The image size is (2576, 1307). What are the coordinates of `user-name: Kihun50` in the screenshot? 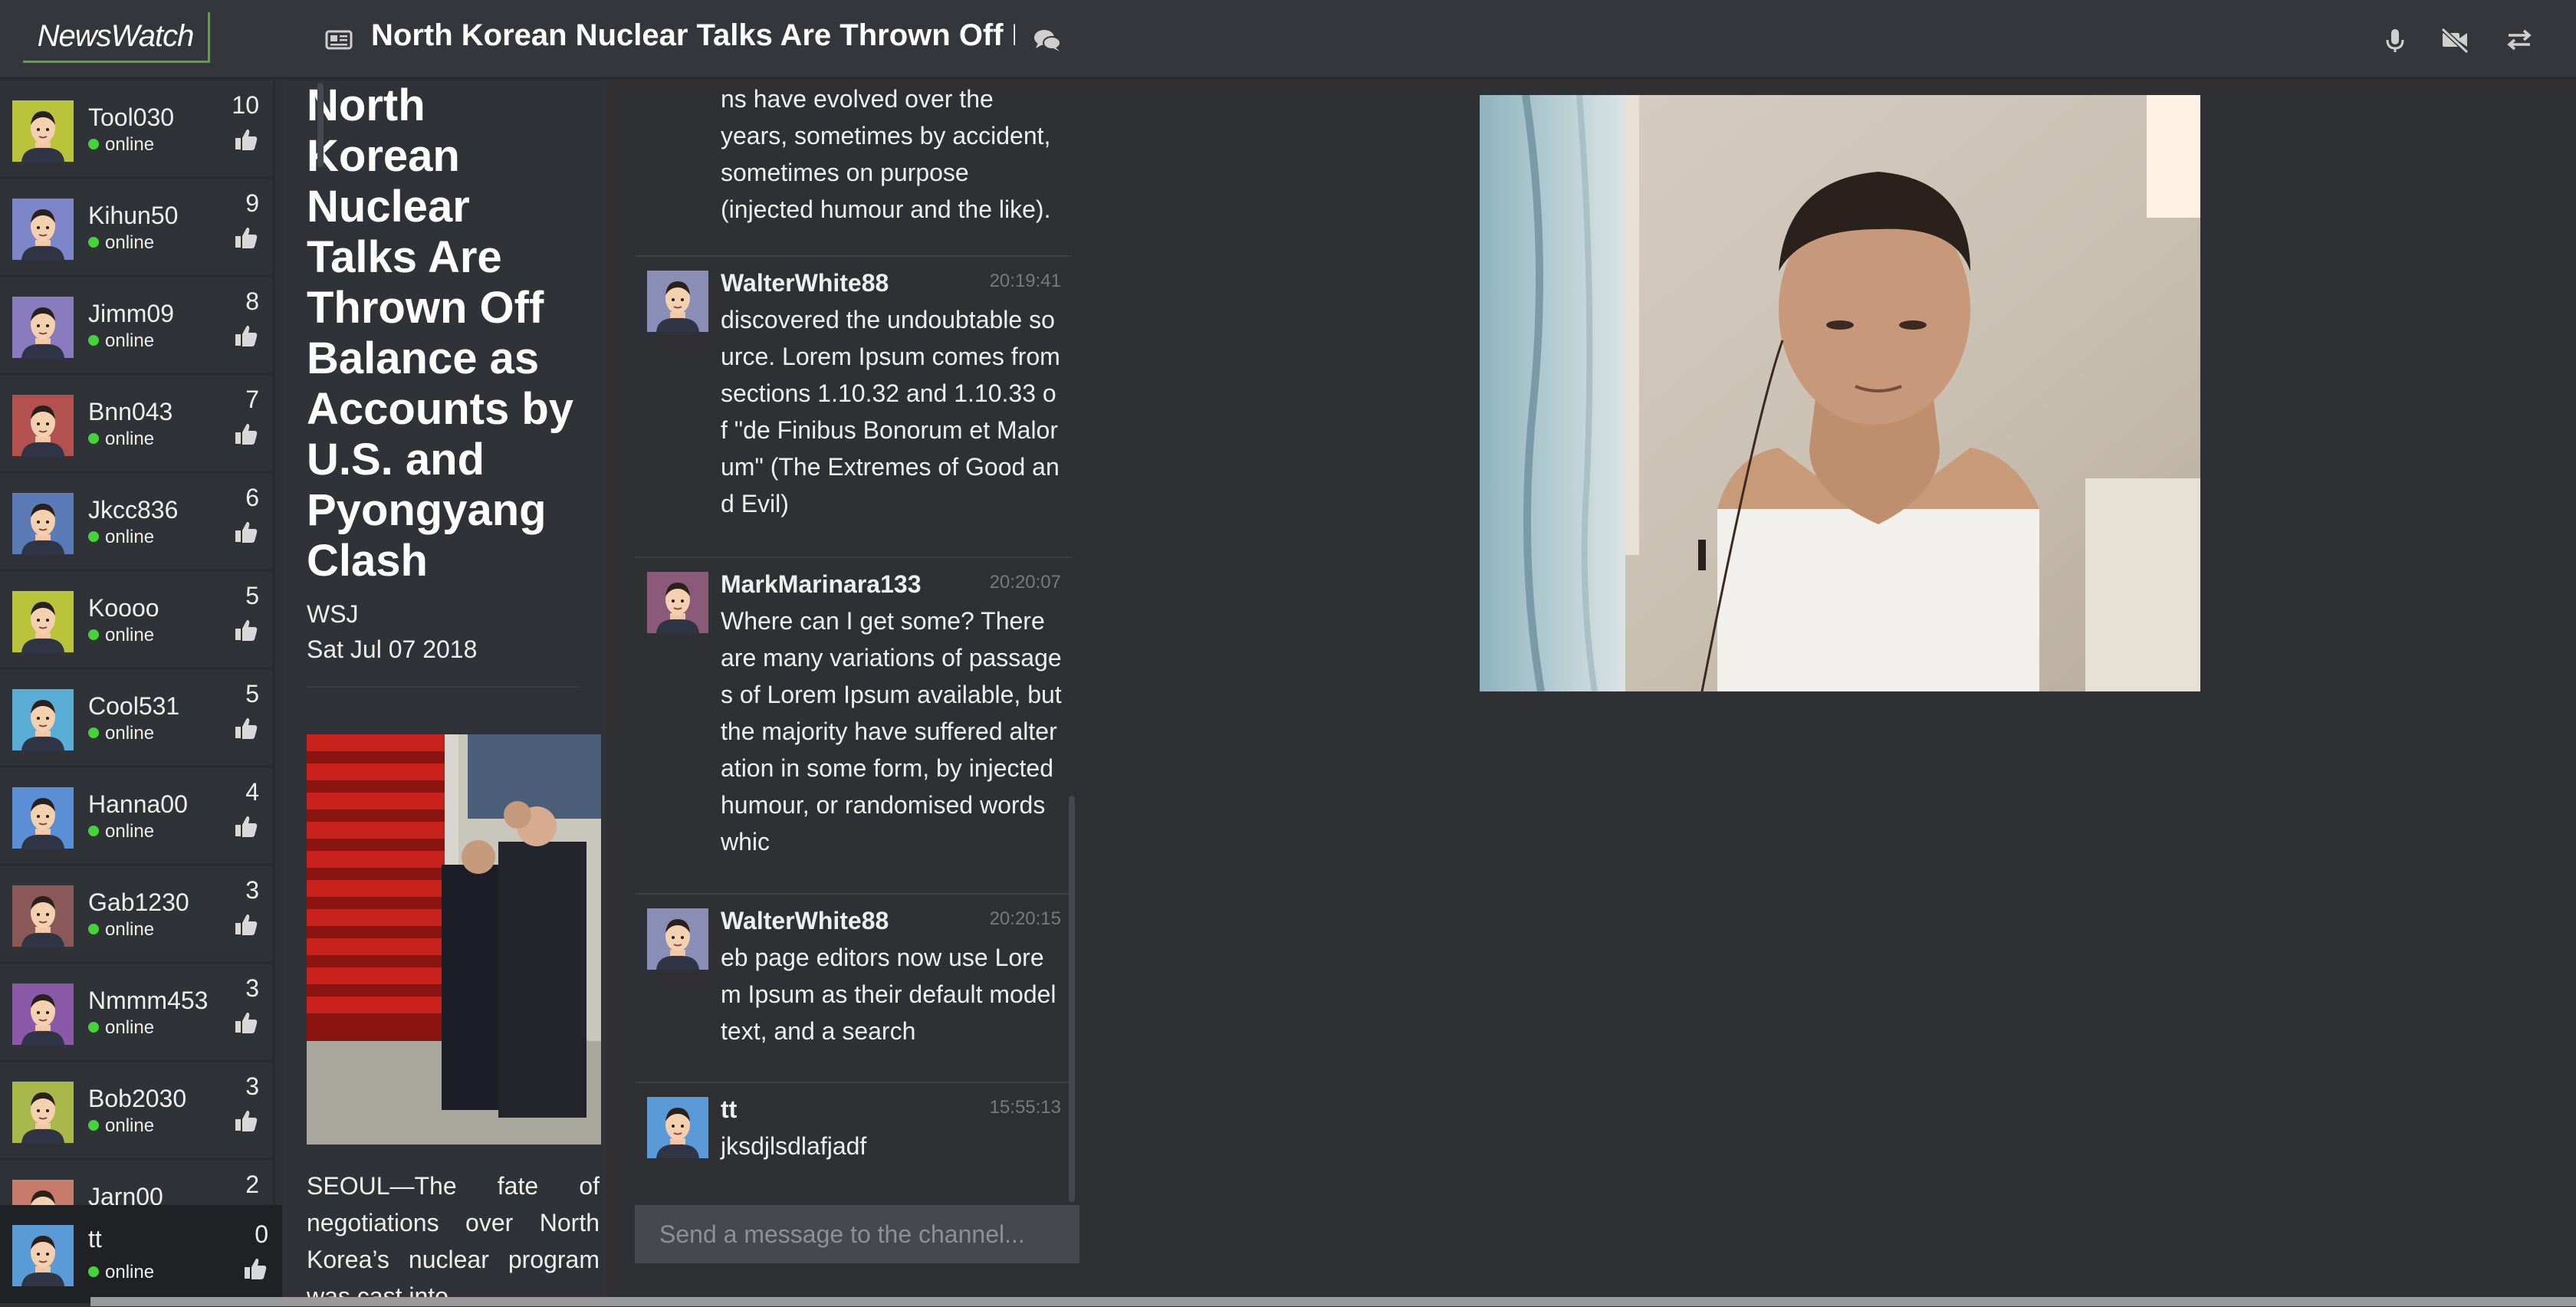 It's located at (133, 215).